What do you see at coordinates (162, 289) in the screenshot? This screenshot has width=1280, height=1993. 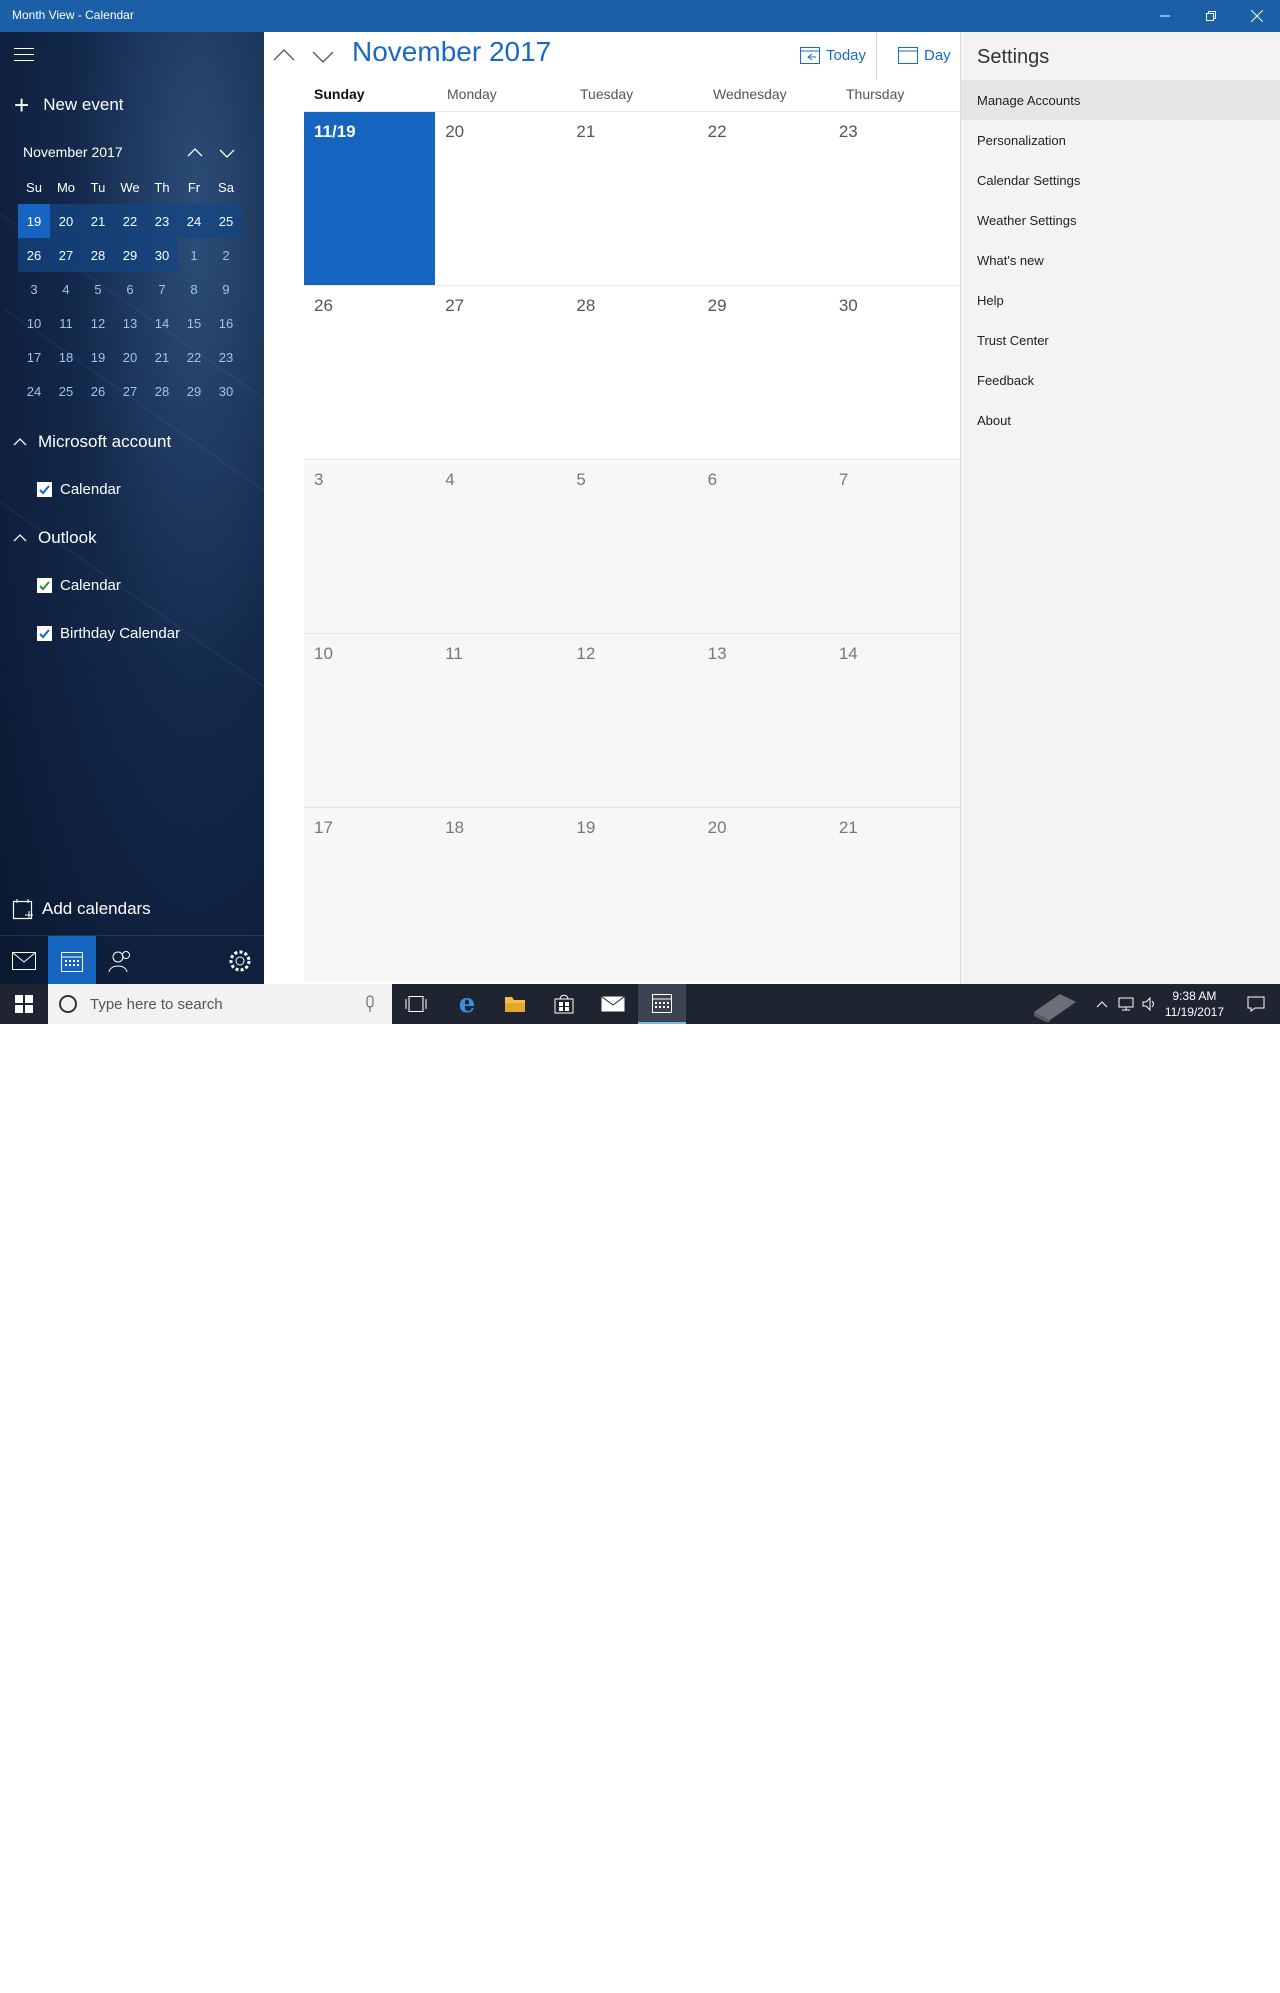 I see `mini-day: 7` at bounding box center [162, 289].